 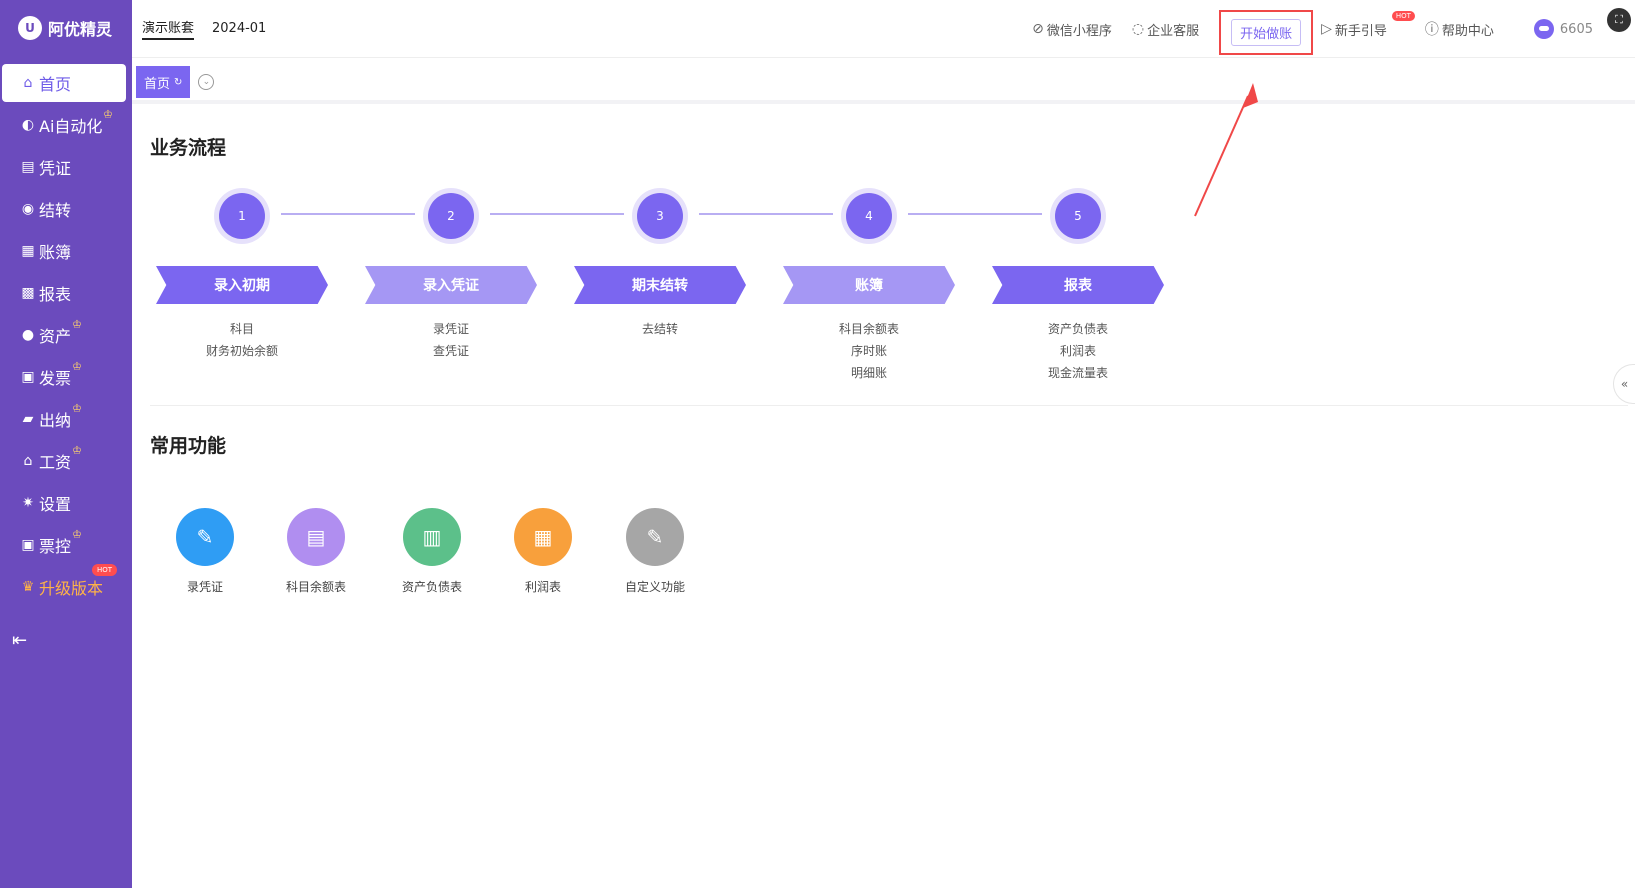 I want to click on ledger-icon: ▦, so click(x=28, y=251).